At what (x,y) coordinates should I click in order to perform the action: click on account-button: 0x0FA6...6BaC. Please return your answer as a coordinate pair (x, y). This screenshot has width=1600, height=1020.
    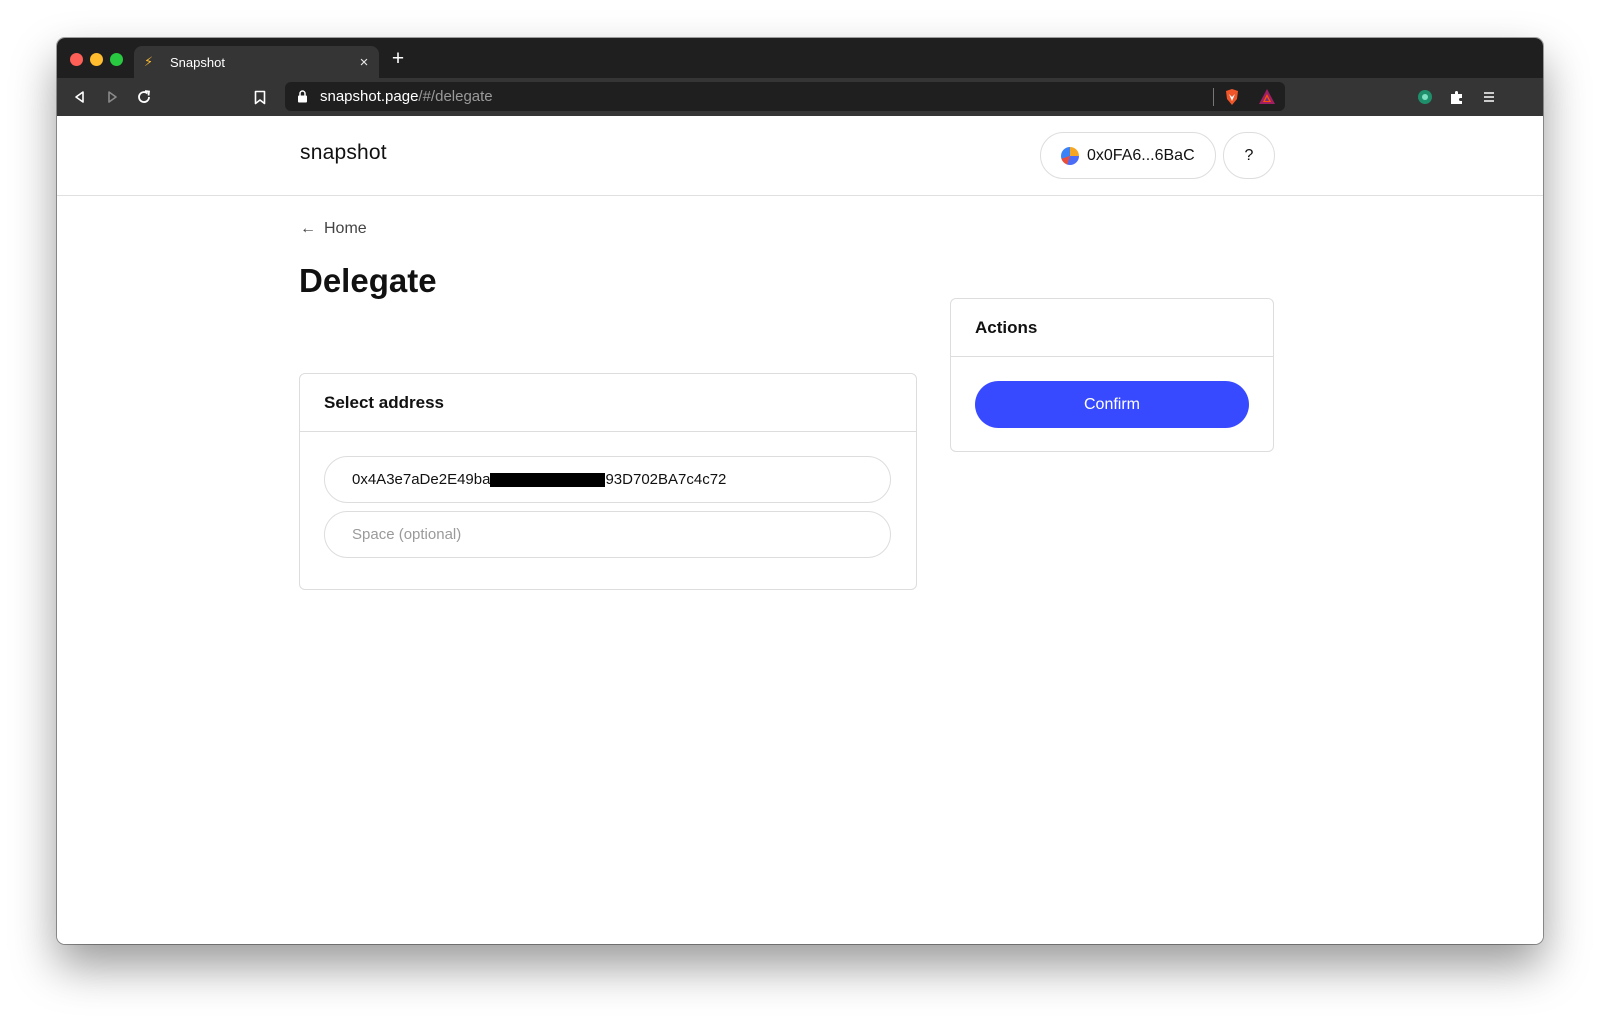
    Looking at the image, I should click on (1128, 155).